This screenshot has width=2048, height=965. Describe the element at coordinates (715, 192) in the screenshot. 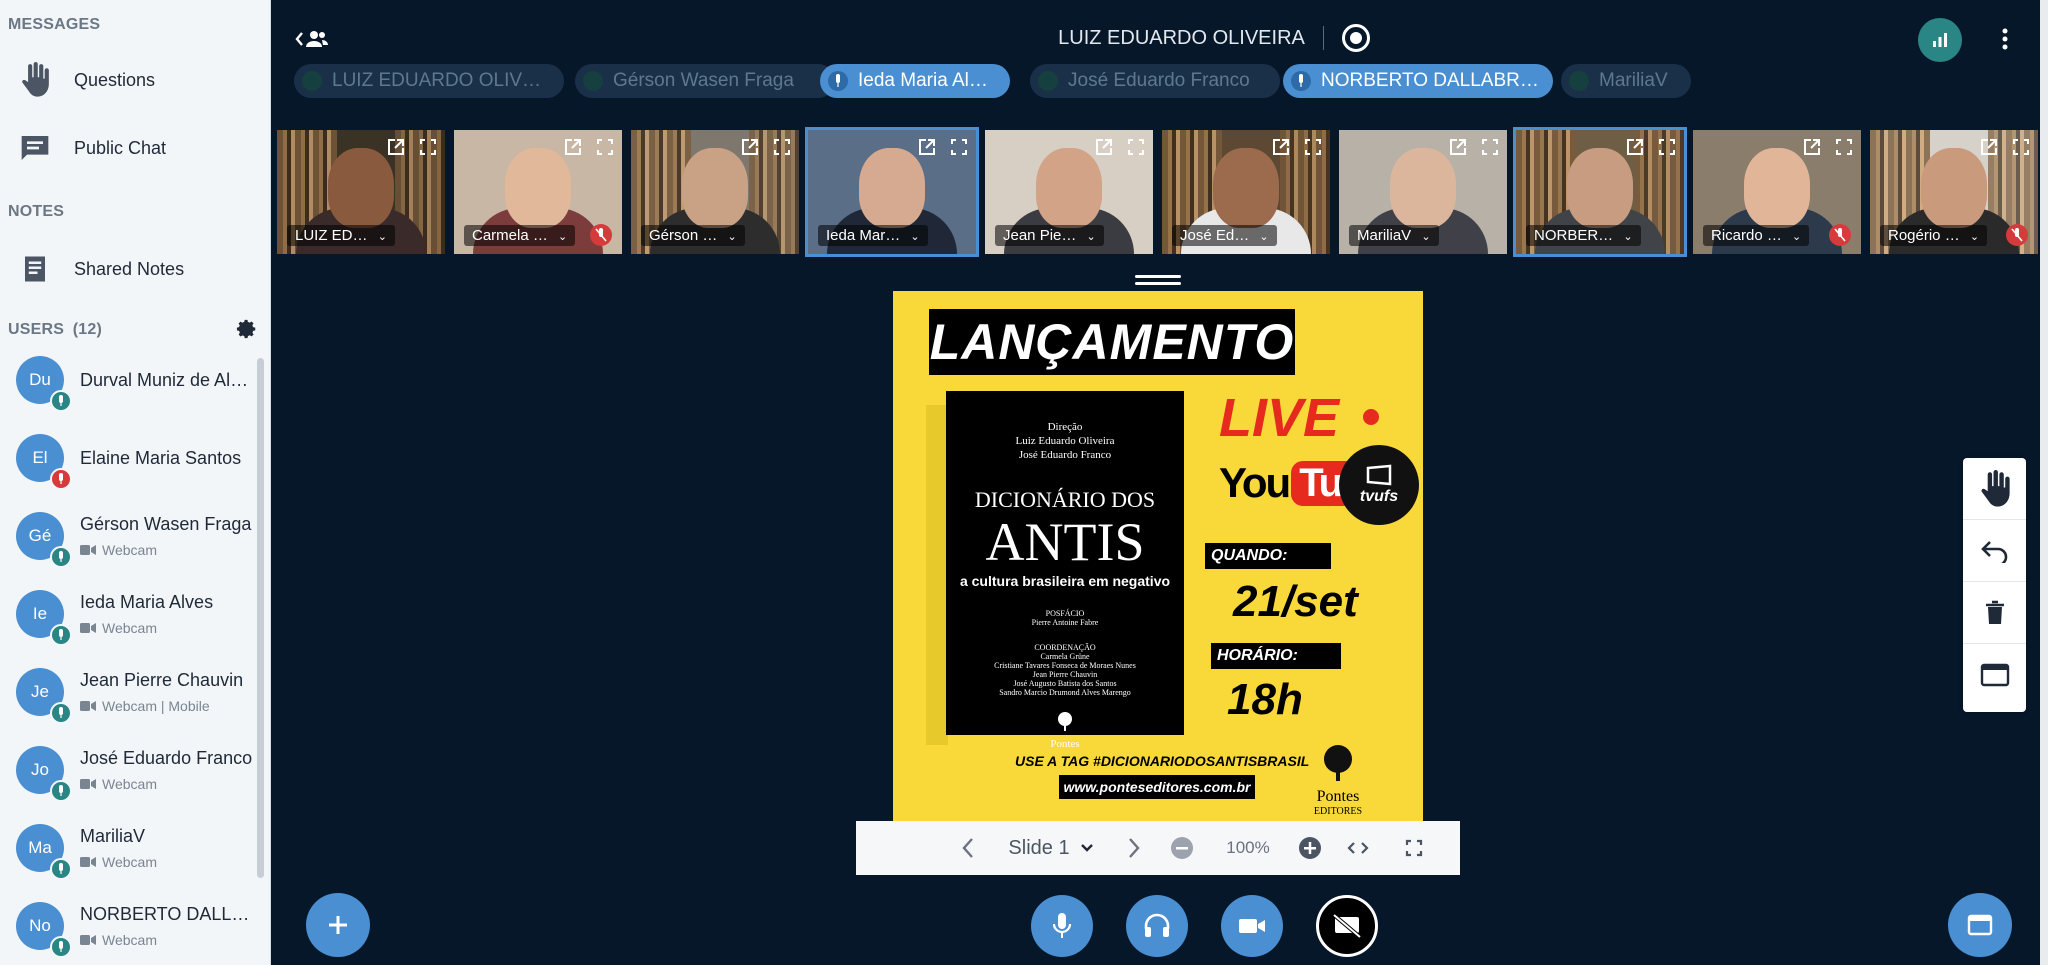

I see `webcam-tile: Gérson … ⌄` at that location.